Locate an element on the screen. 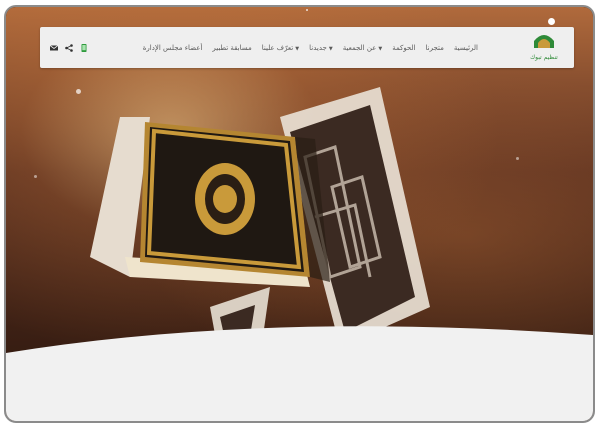 Image resolution: width=598 pixels, height=428 pixels. mail-icon is located at coordinates (54, 48).